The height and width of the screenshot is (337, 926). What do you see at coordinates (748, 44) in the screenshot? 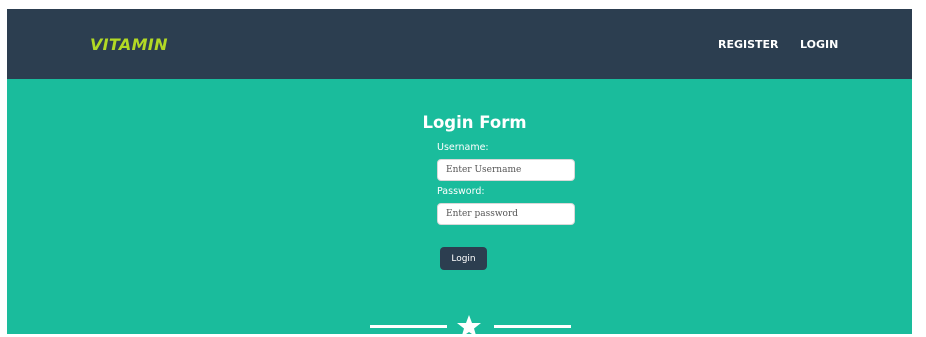
I see `nav-register-link: REGISTER` at bounding box center [748, 44].